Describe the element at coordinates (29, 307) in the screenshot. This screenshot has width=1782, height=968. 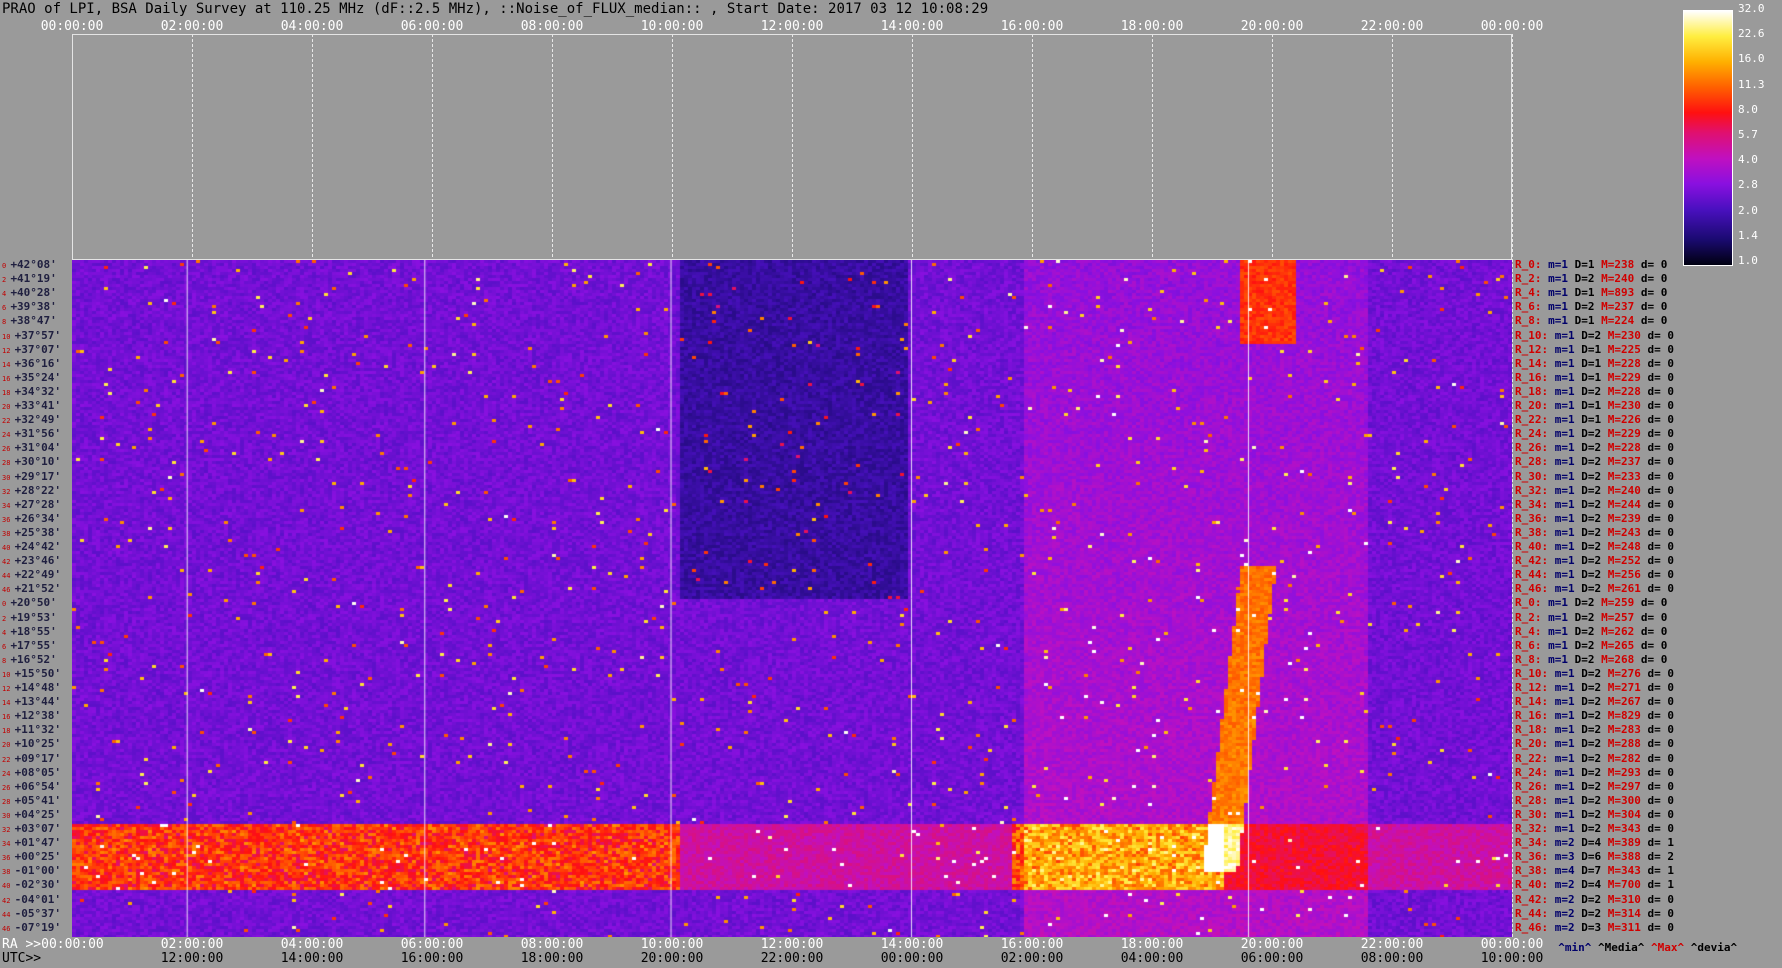
I see `declination-label: 6 +39°38'` at that location.